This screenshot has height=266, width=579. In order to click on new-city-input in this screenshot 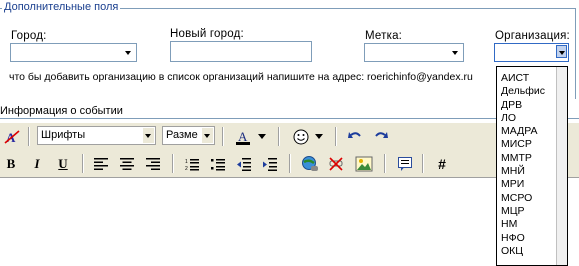, I will do `click(241, 51)`.